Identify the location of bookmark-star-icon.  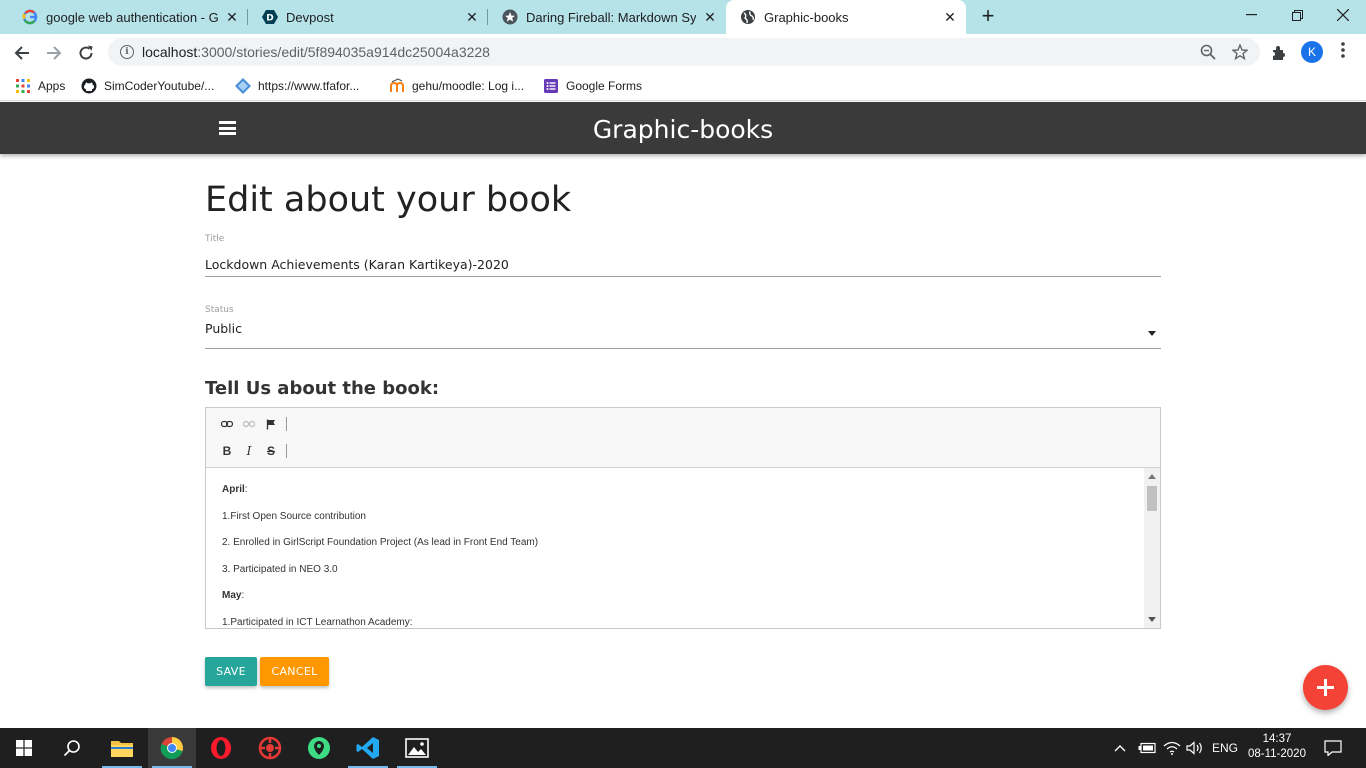
(1240, 52).